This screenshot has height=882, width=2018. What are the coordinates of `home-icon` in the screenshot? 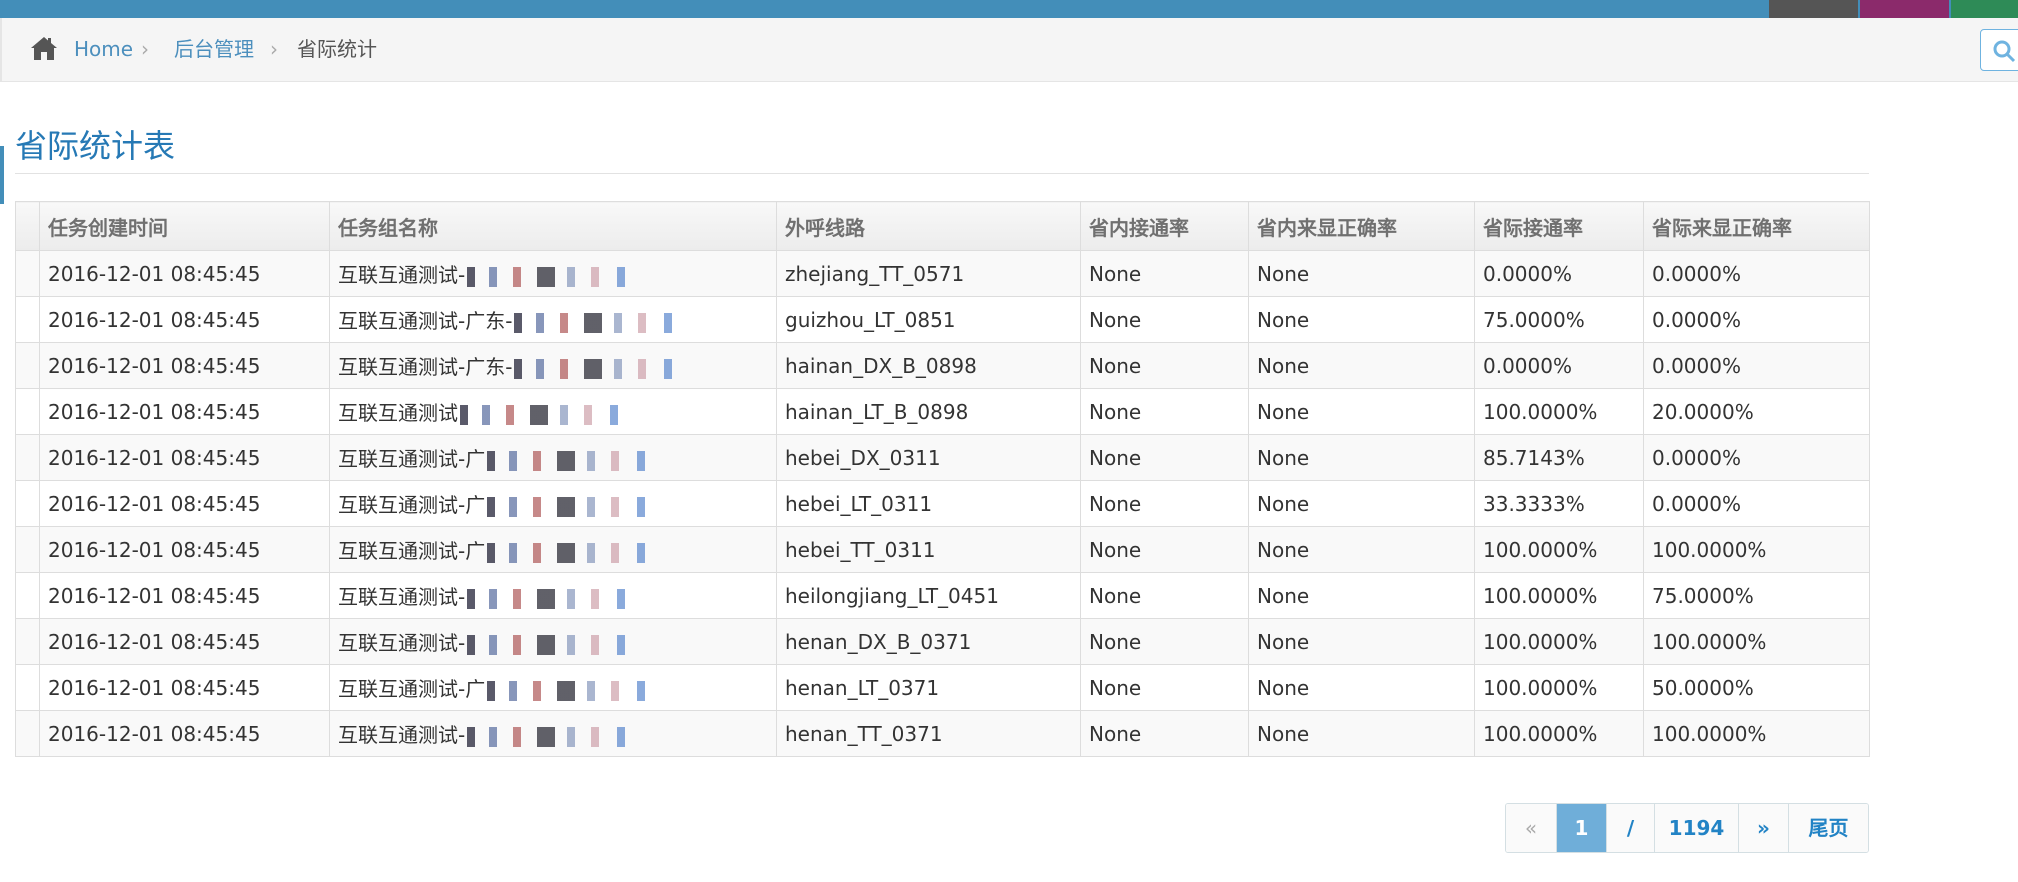 It's located at (44, 48).